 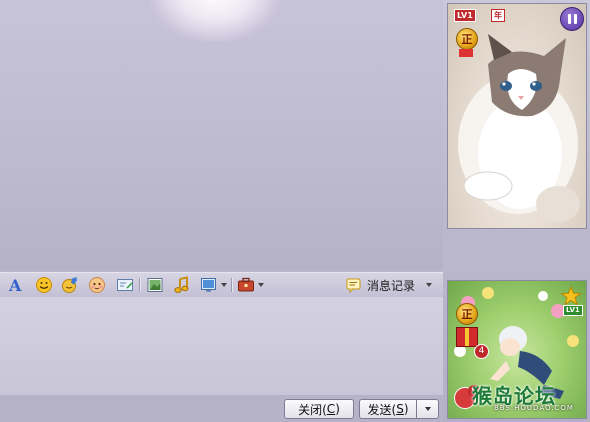 What do you see at coordinates (182, 285) in the screenshot?
I see `music-icon` at bounding box center [182, 285].